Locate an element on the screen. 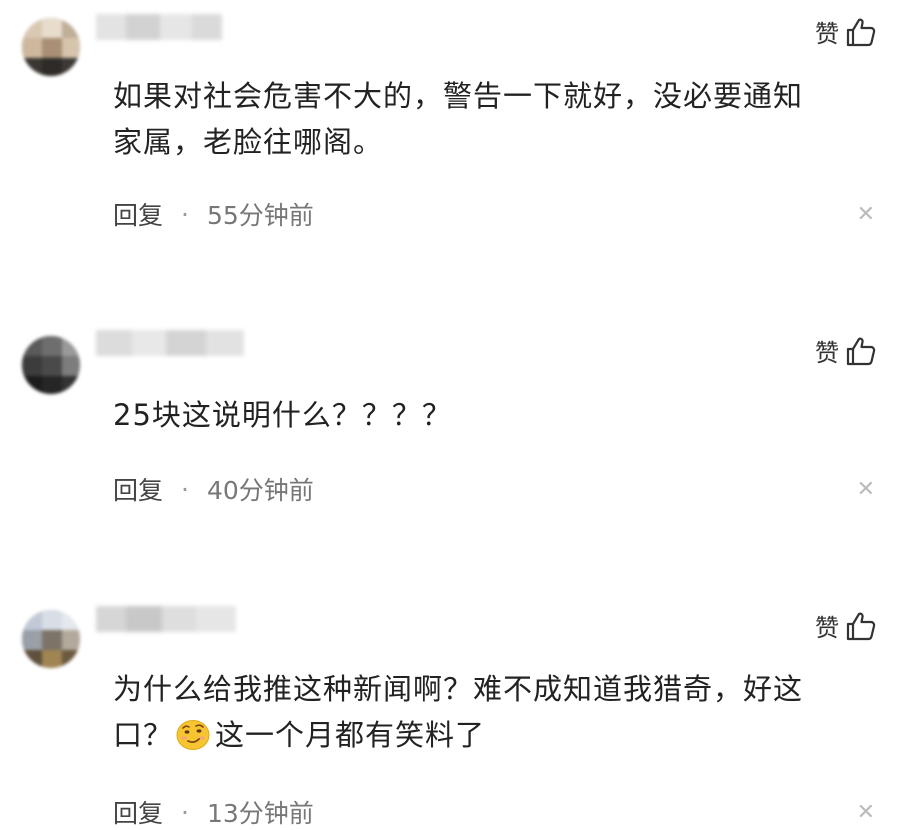 The image size is (907, 830). comment-text: 为什么给我推这种新闻啊？难不成知道我猎奇，好这 口？ 这一个月都有笑料了 is located at coordinates (489, 712).